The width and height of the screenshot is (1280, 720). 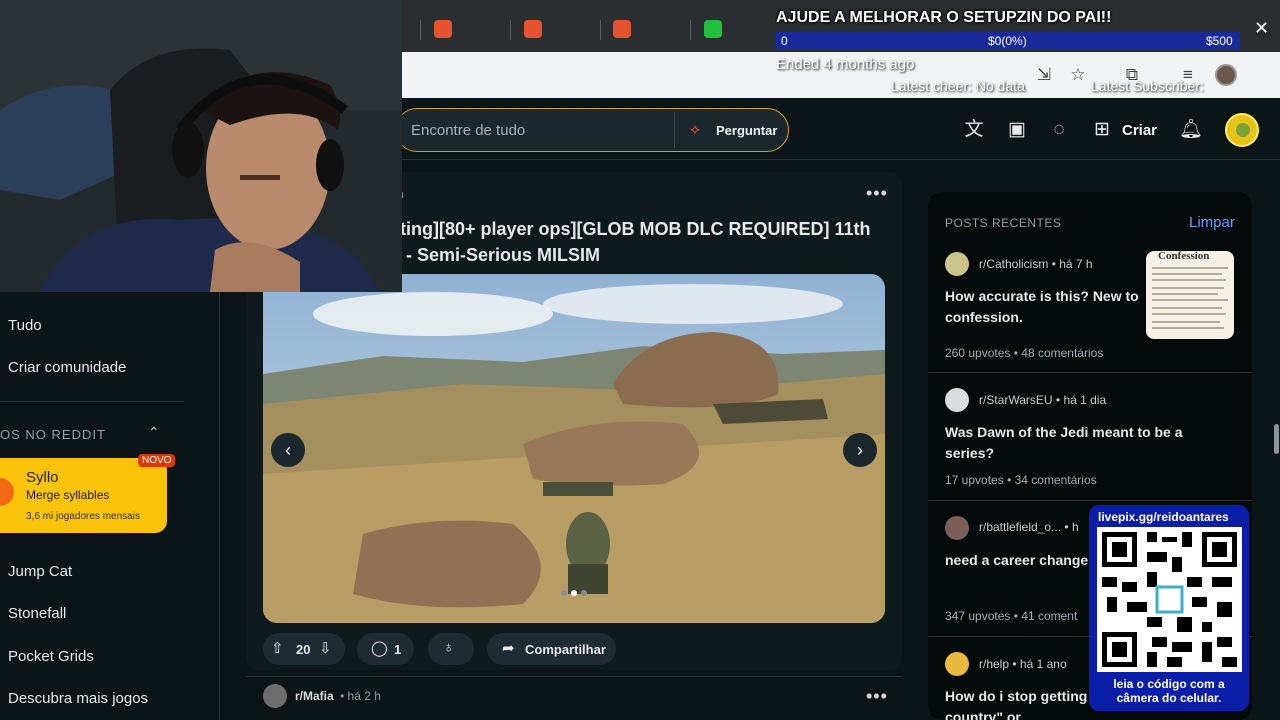 I want to click on post-age: • há 7 h, so click(x=1072, y=264).